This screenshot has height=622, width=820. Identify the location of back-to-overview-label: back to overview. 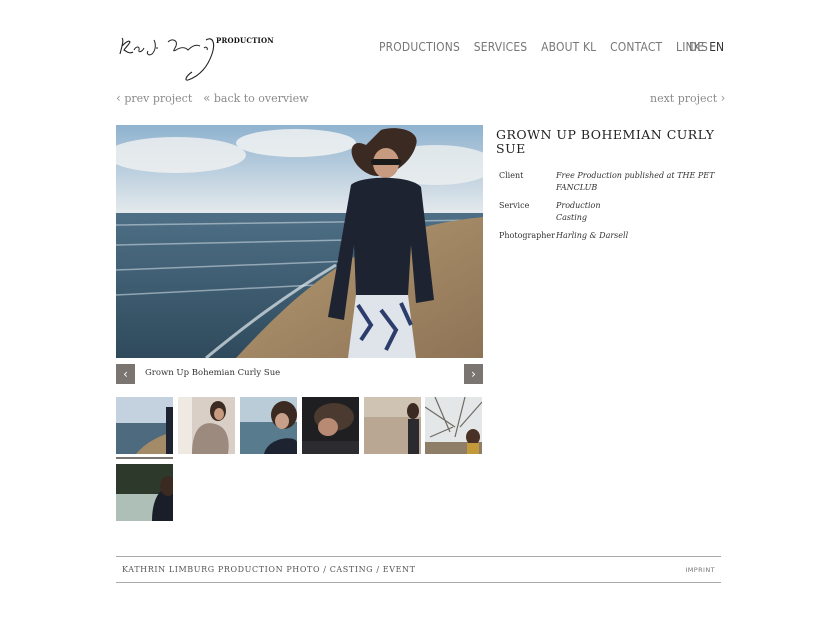
(261, 98).